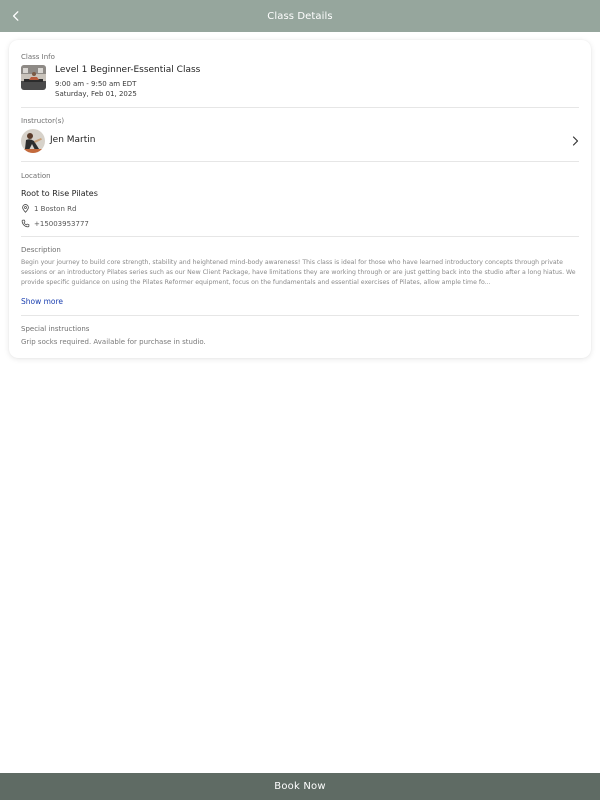 Image resolution: width=600 pixels, height=800 pixels. What do you see at coordinates (25, 208) in the screenshot?
I see `map-pin-icon` at bounding box center [25, 208].